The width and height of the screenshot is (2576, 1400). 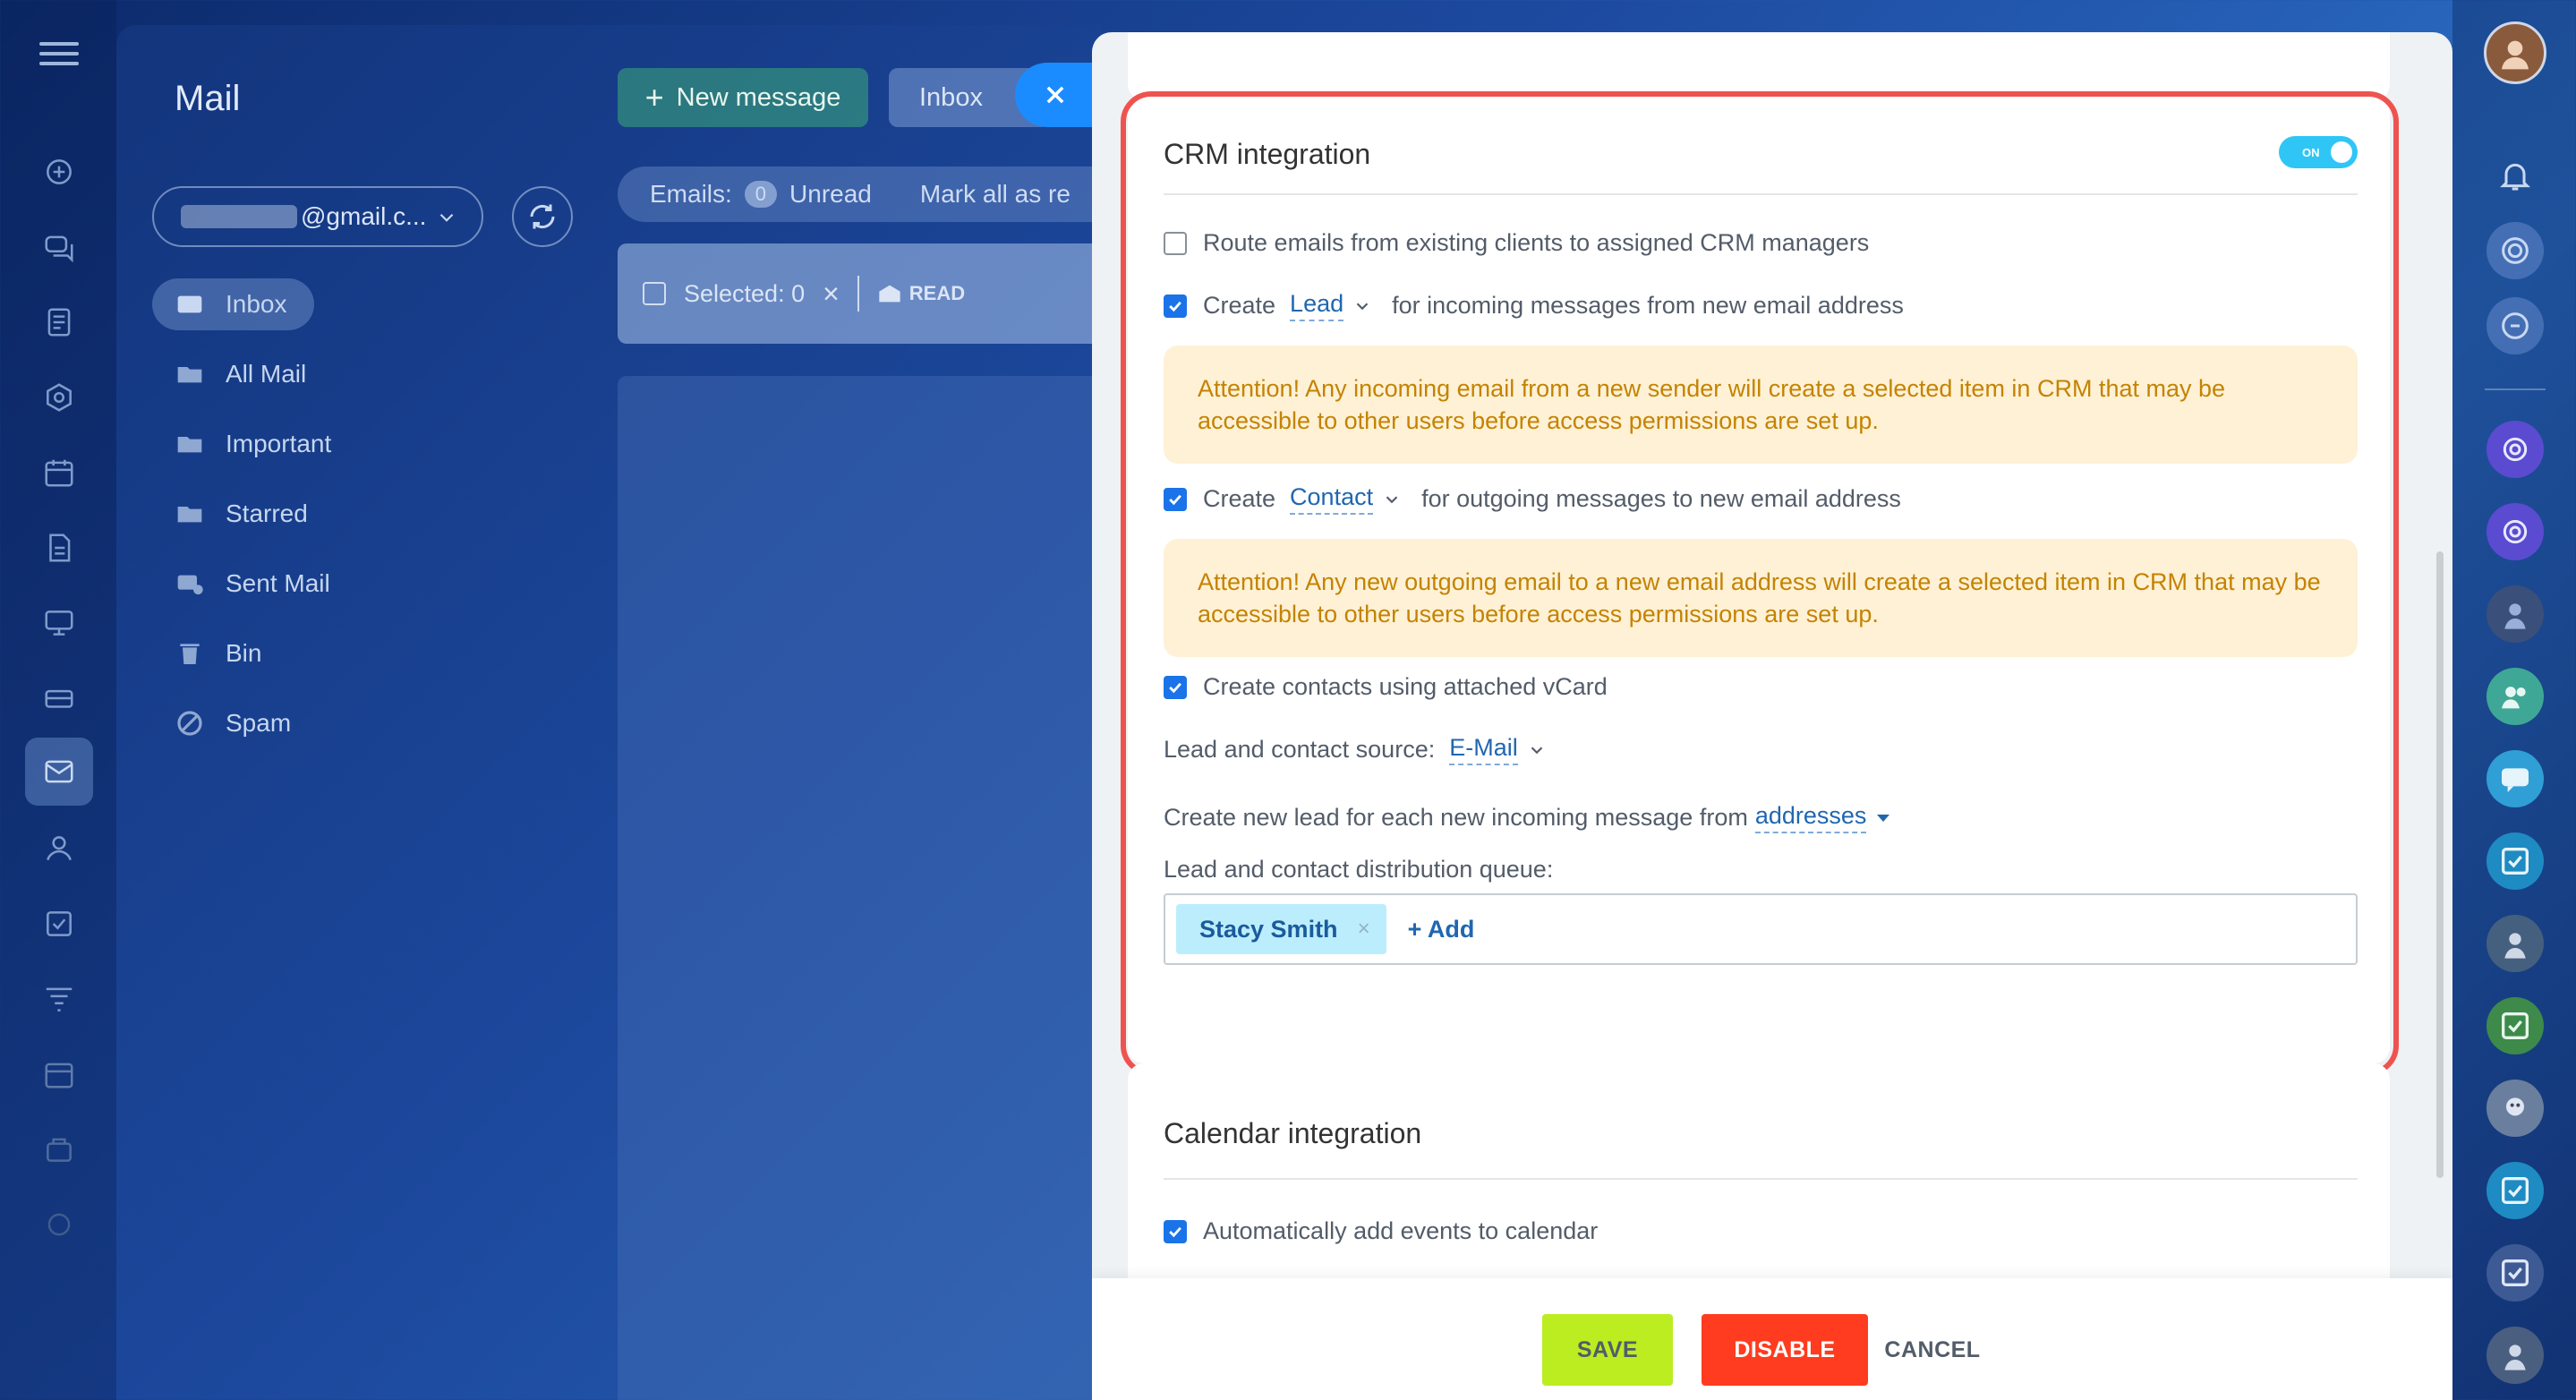 I want to click on shop-icon, so click(x=59, y=1149).